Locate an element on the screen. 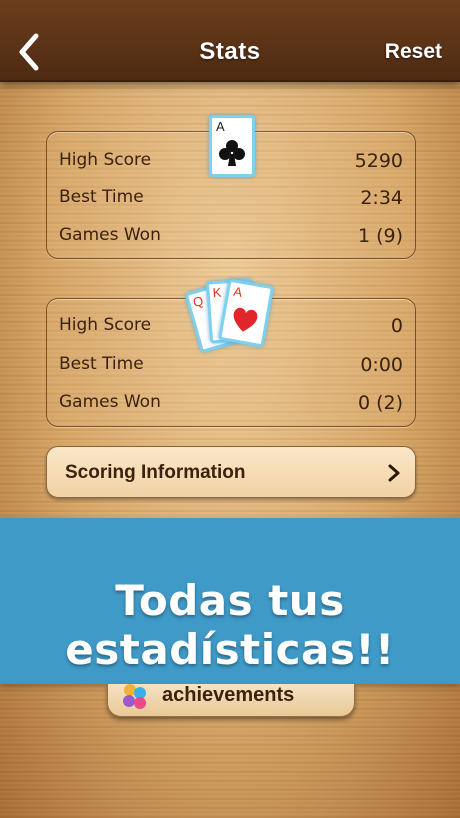  scoring-information-button: Scoring Information is located at coordinates (231, 472).